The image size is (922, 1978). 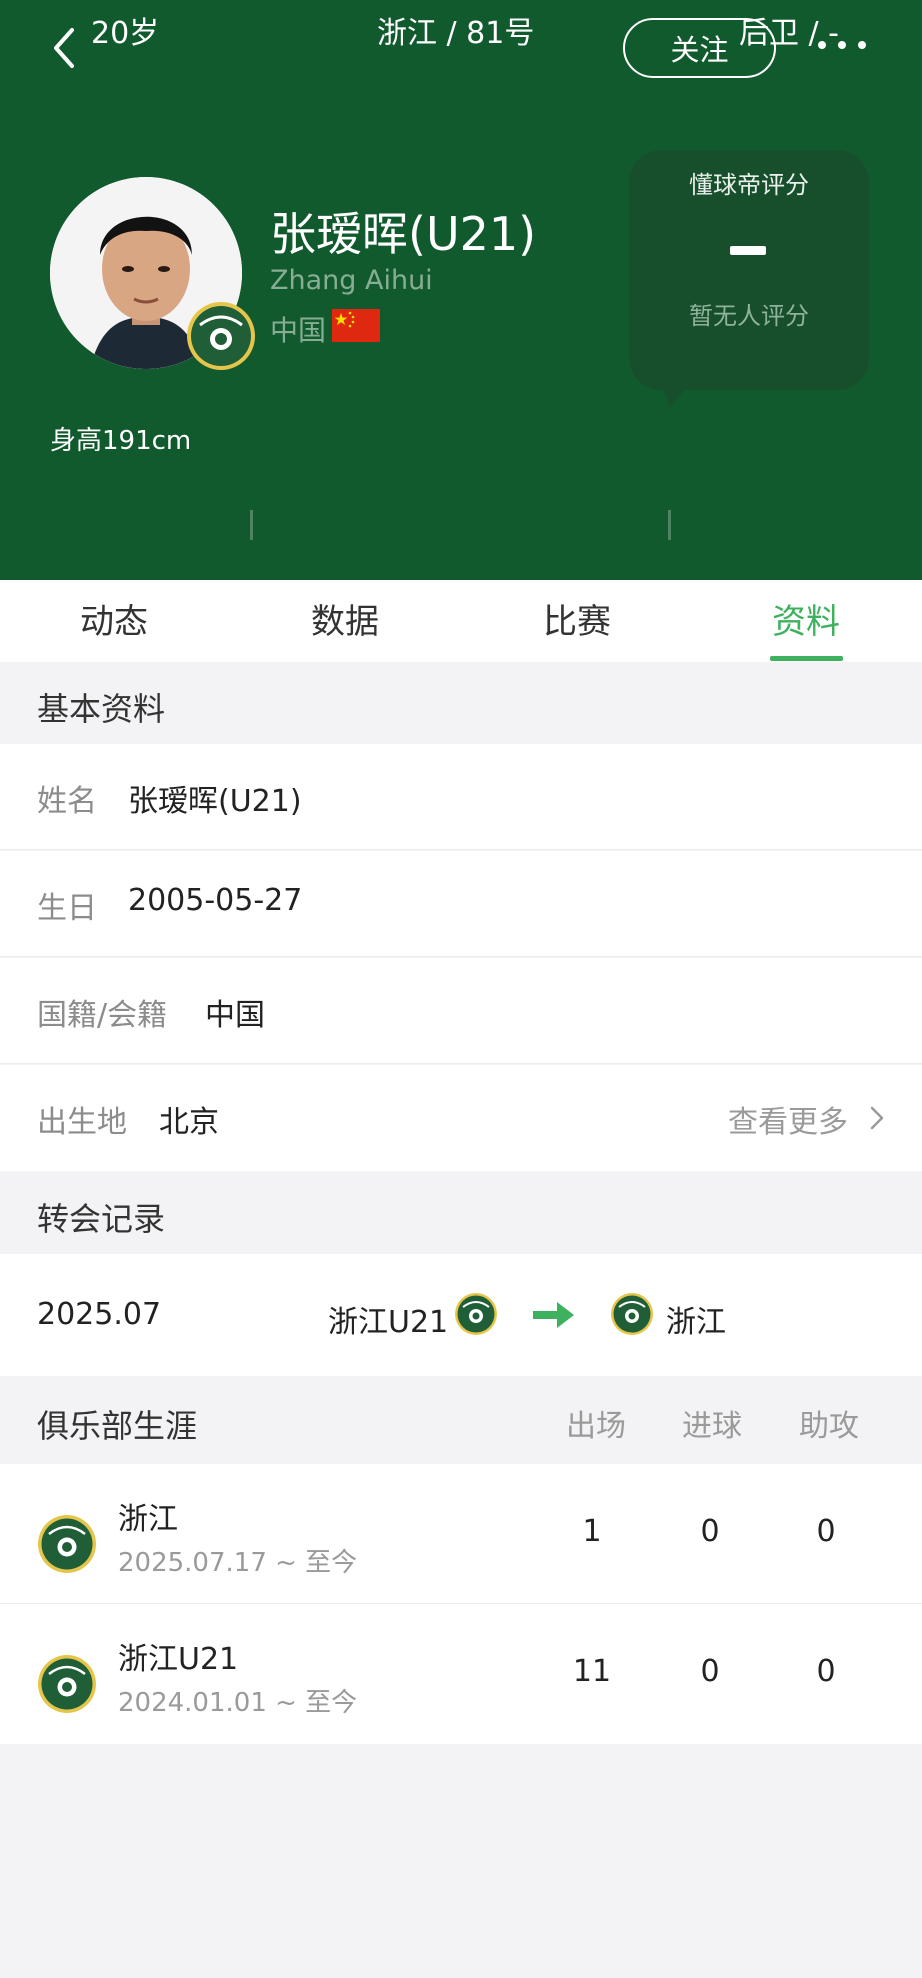 I want to click on transfer-to-team: 浙江, so click(x=696, y=1322).